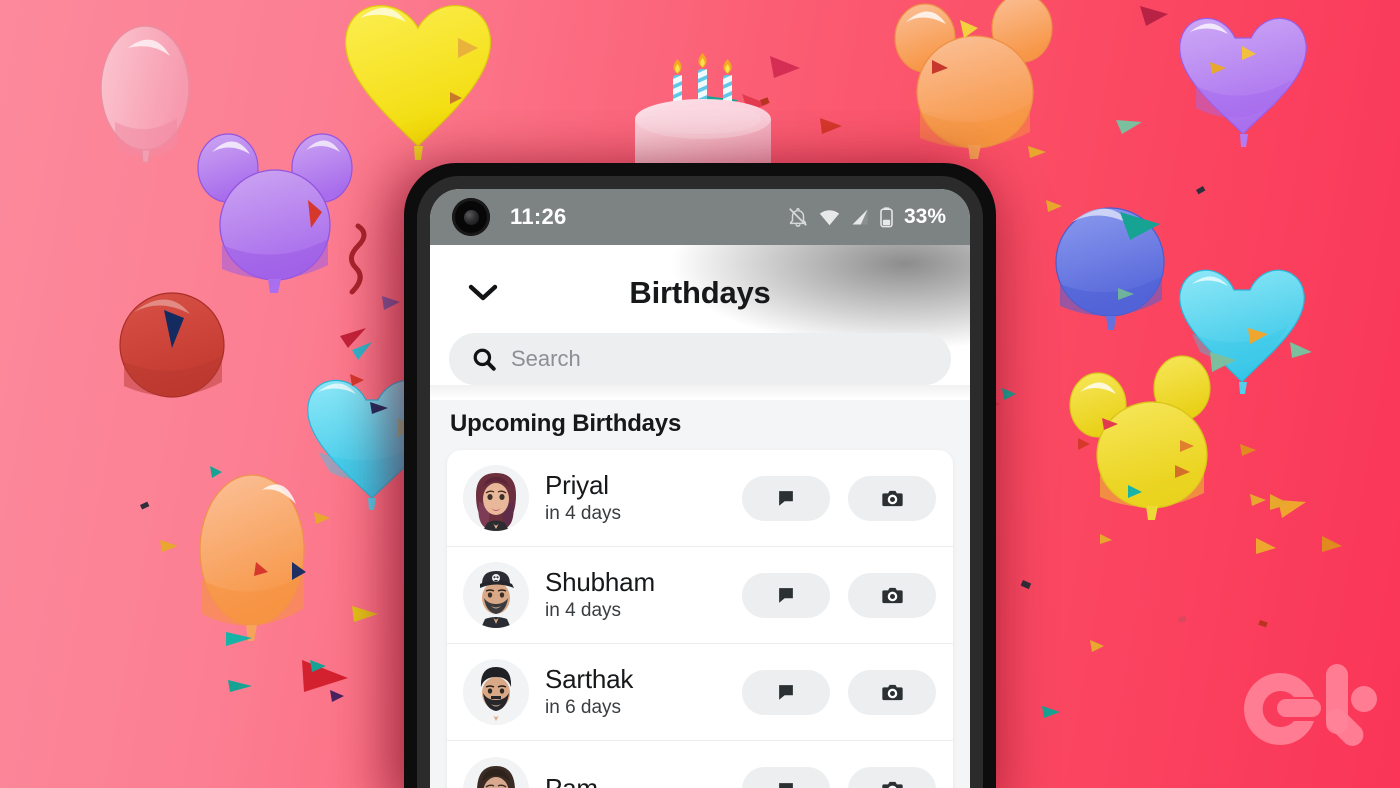  I want to click on app-header: Birthdays, so click(700, 322).